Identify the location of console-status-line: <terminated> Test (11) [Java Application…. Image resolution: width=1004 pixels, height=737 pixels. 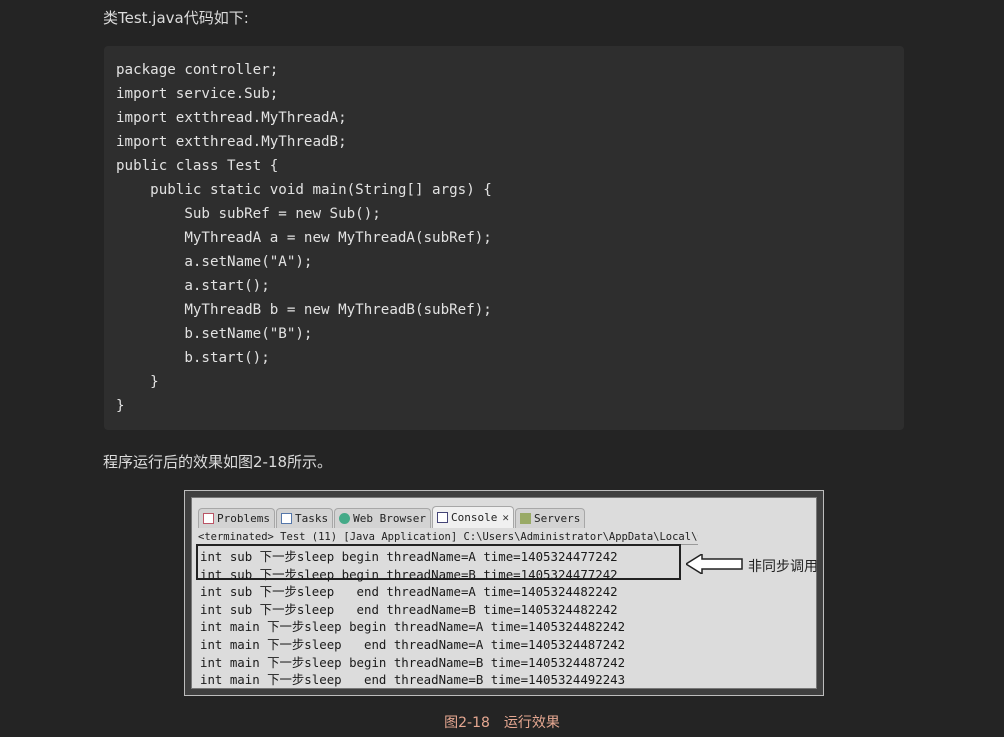
(448, 538).